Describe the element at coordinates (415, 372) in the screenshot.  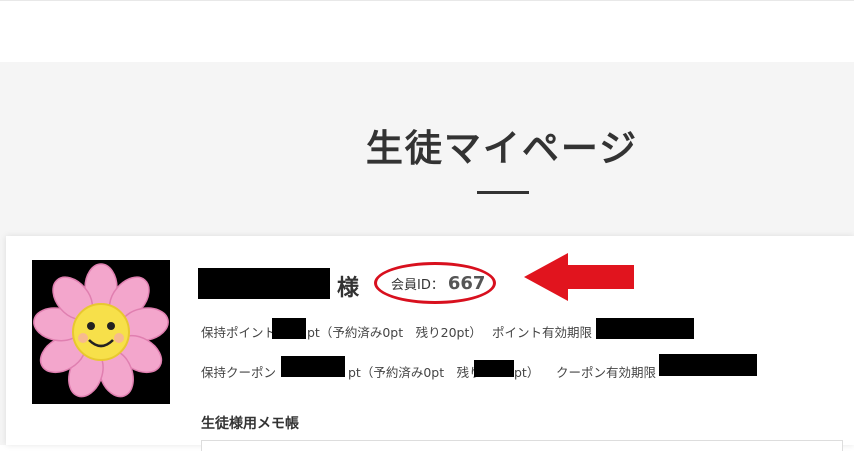
I see `coupons-detail: pt（予約済み0pt 残り` at that location.